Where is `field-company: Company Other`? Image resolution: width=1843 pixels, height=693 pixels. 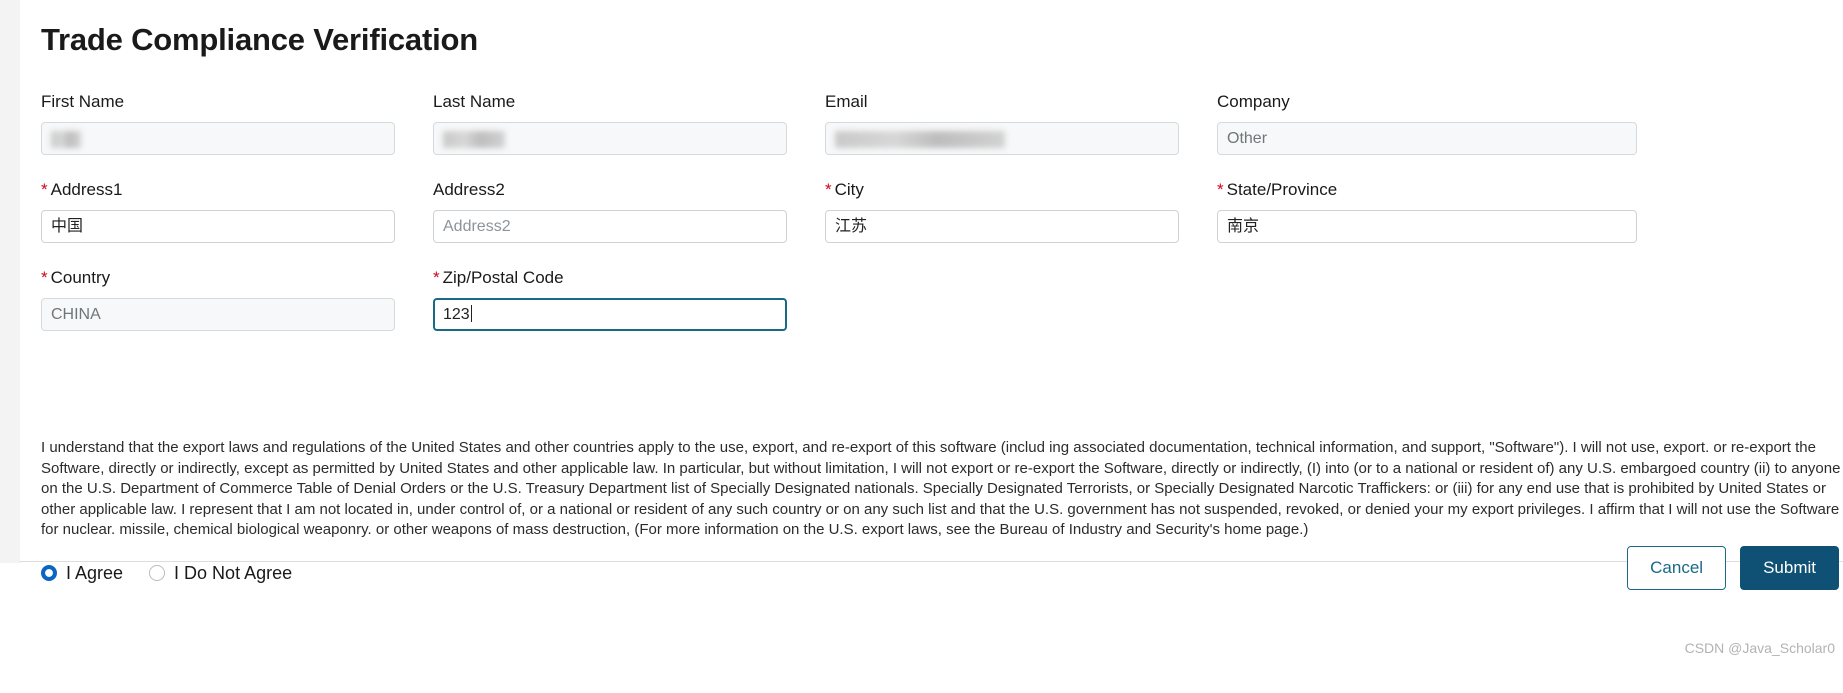
field-company: Company Other is located at coordinates (1427, 123).